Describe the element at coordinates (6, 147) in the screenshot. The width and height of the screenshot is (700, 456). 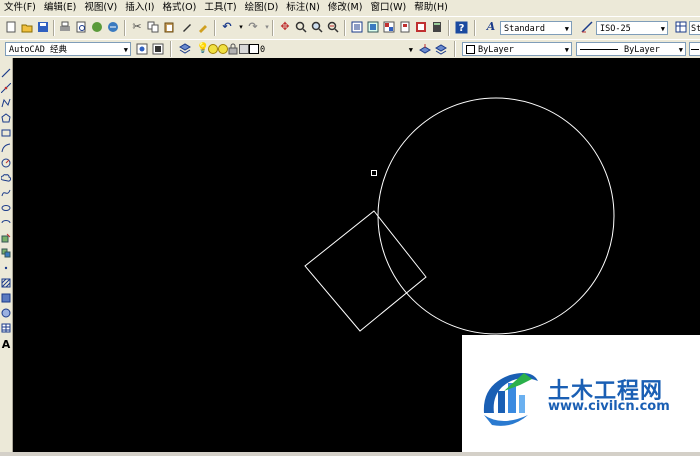
I see `arc-tool-icon` at that location.